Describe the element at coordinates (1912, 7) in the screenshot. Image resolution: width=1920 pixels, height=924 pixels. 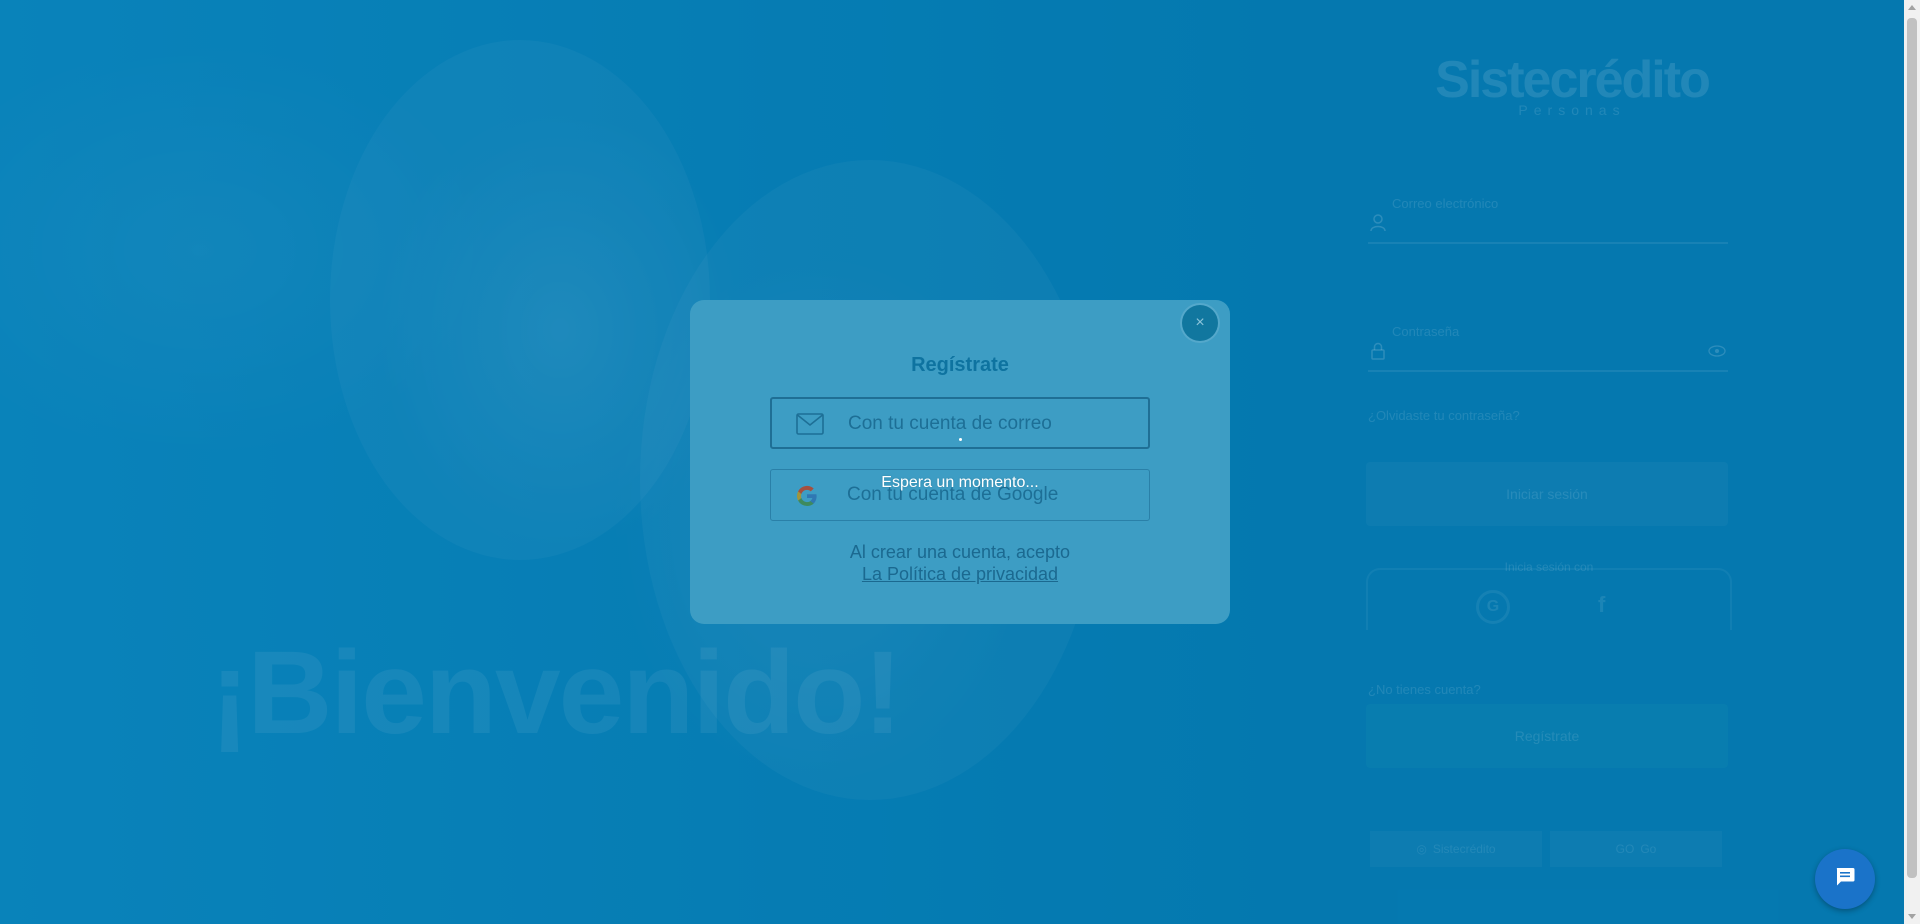
I see `scroll-up-arrow` at that location.